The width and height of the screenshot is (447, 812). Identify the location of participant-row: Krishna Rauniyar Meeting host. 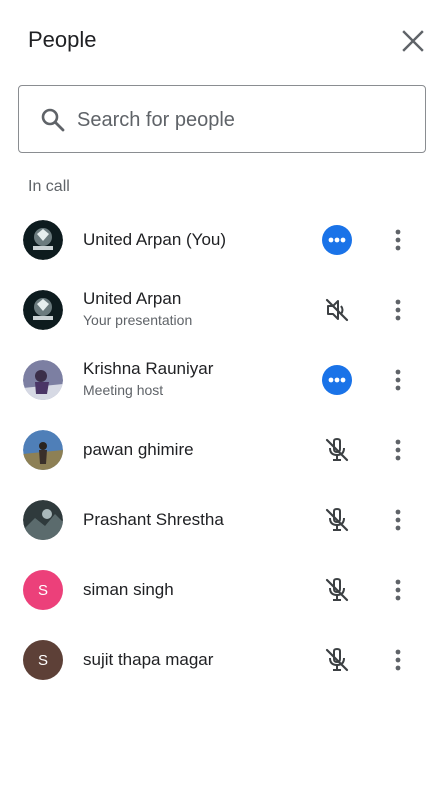
(223, 380).